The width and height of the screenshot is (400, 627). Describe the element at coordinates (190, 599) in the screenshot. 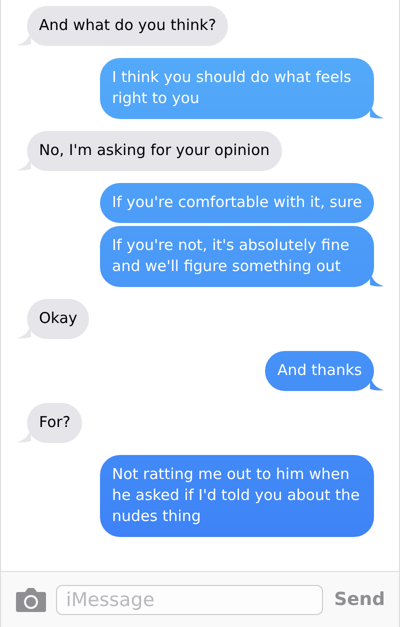

I see `message-input: iMessage` at that location.